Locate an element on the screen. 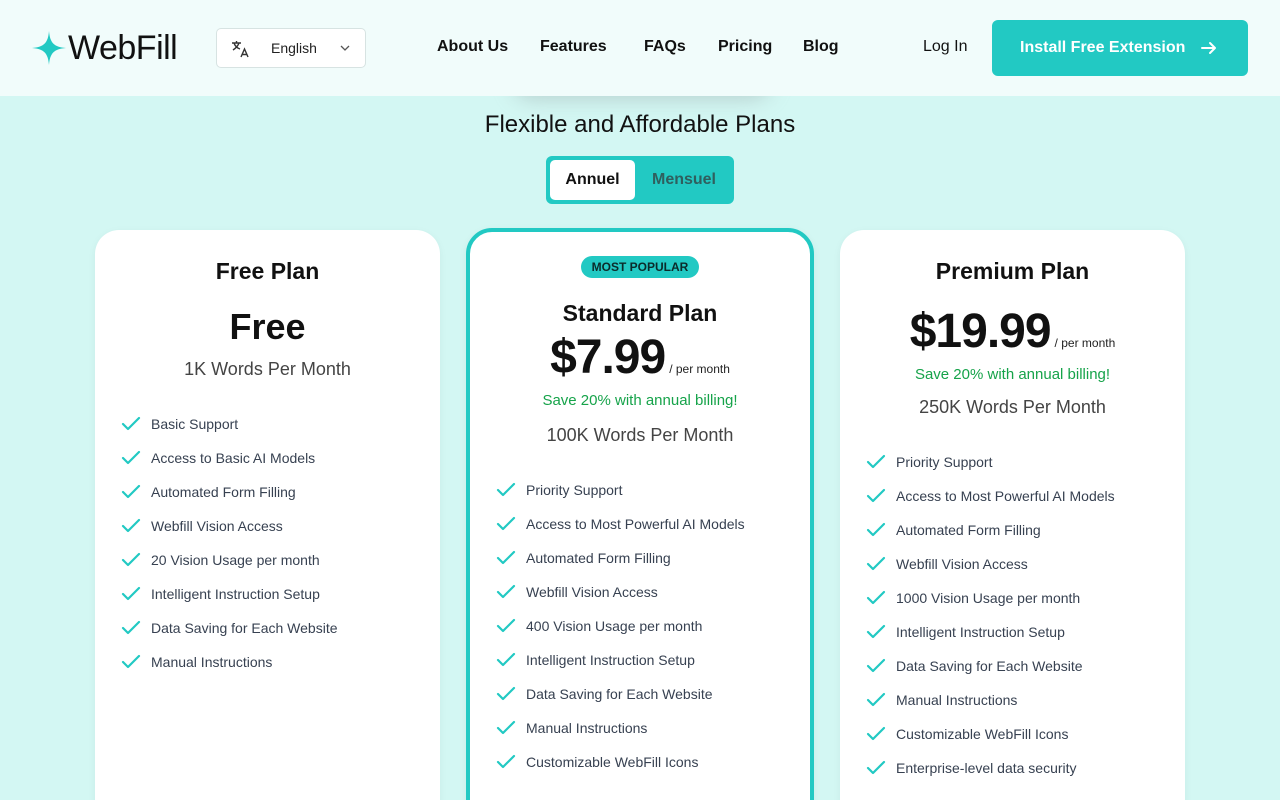  nav-features: Features is located at coordinates (573, 47).